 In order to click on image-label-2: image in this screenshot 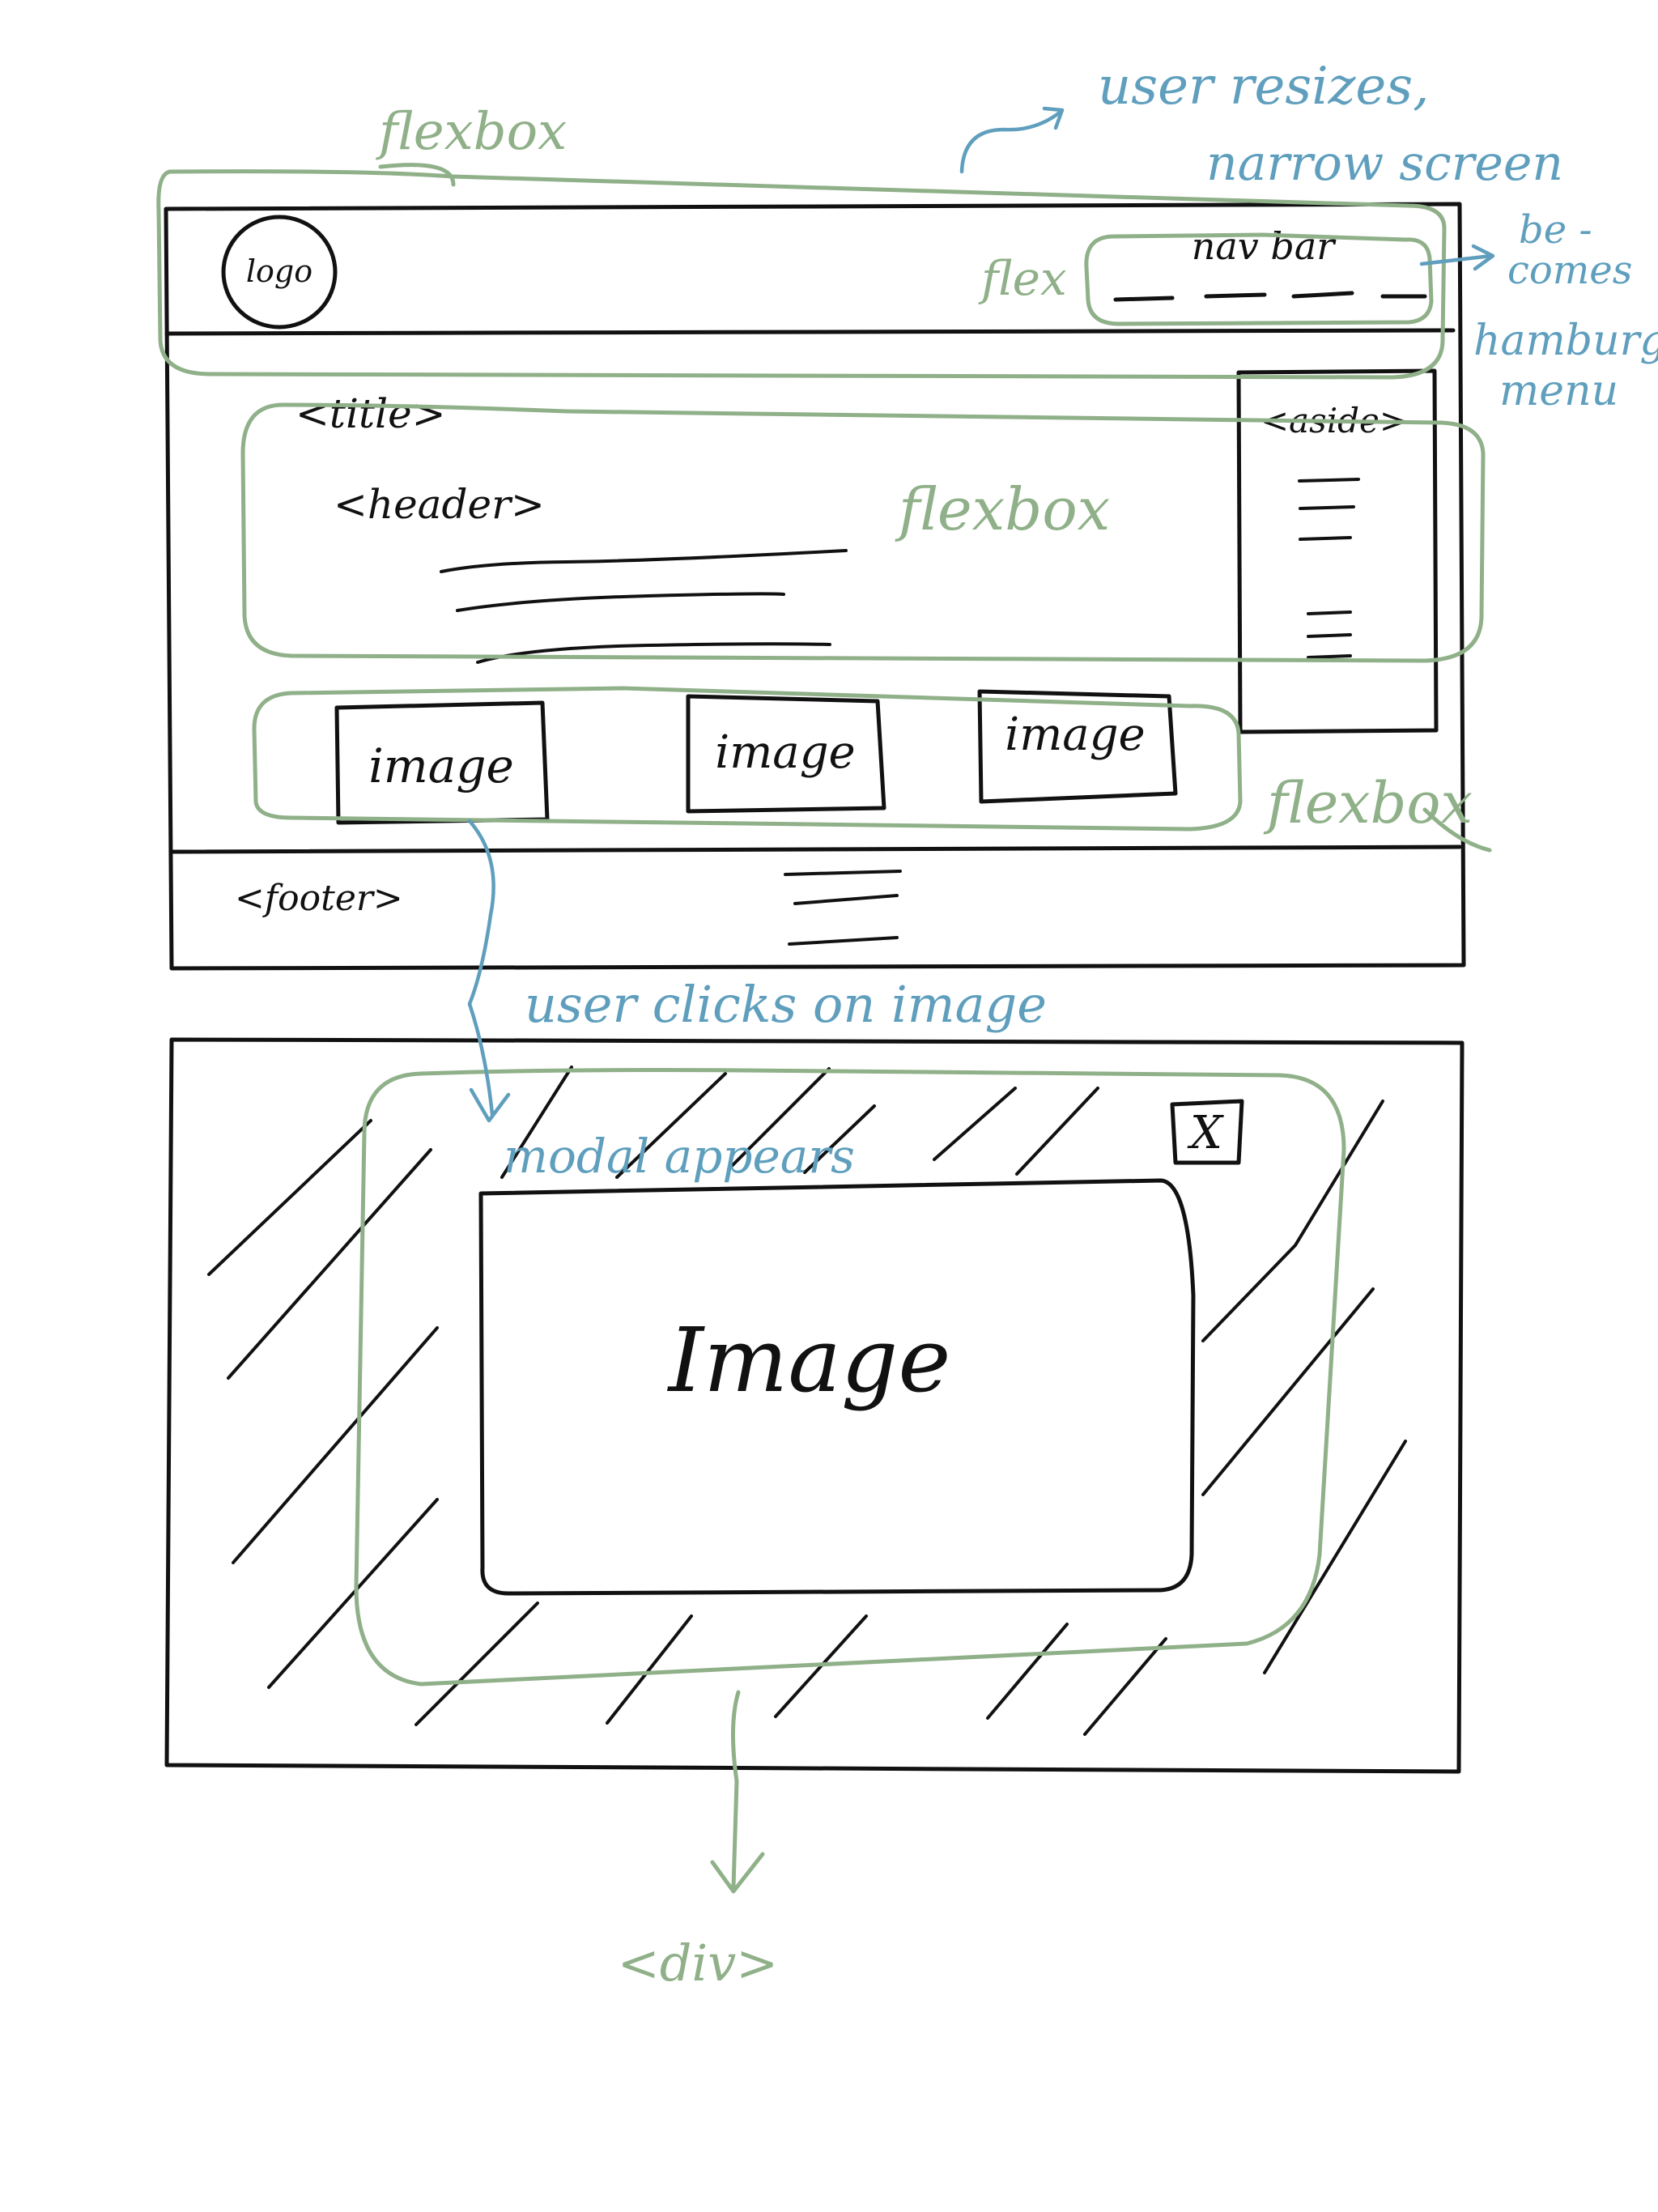, I will do `click(785, 753)`.